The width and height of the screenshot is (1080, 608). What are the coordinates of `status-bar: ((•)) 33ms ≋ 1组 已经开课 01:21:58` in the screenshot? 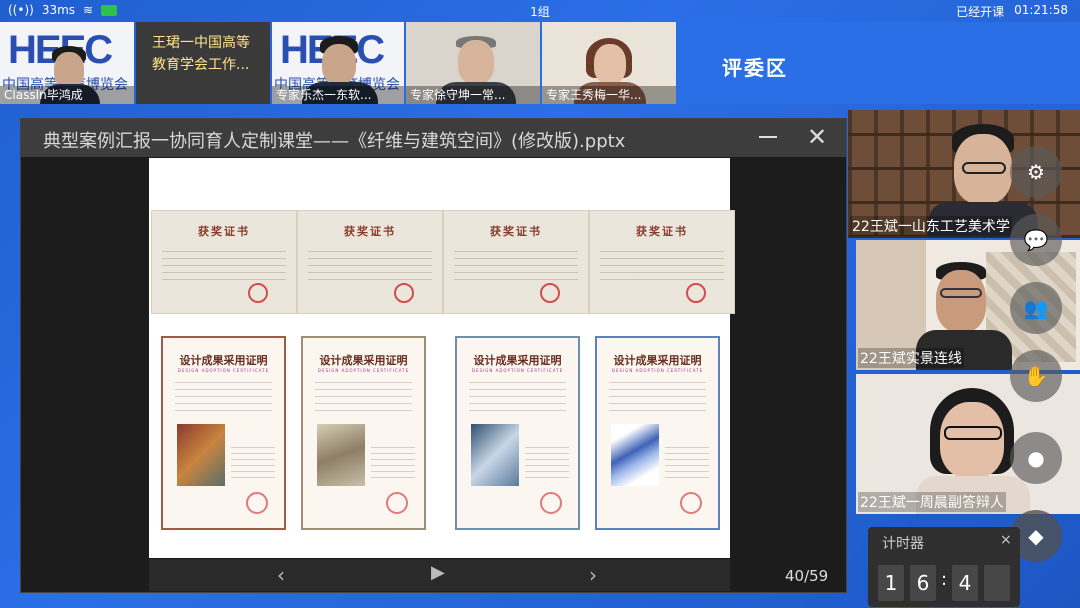 It's located at (540, 10).